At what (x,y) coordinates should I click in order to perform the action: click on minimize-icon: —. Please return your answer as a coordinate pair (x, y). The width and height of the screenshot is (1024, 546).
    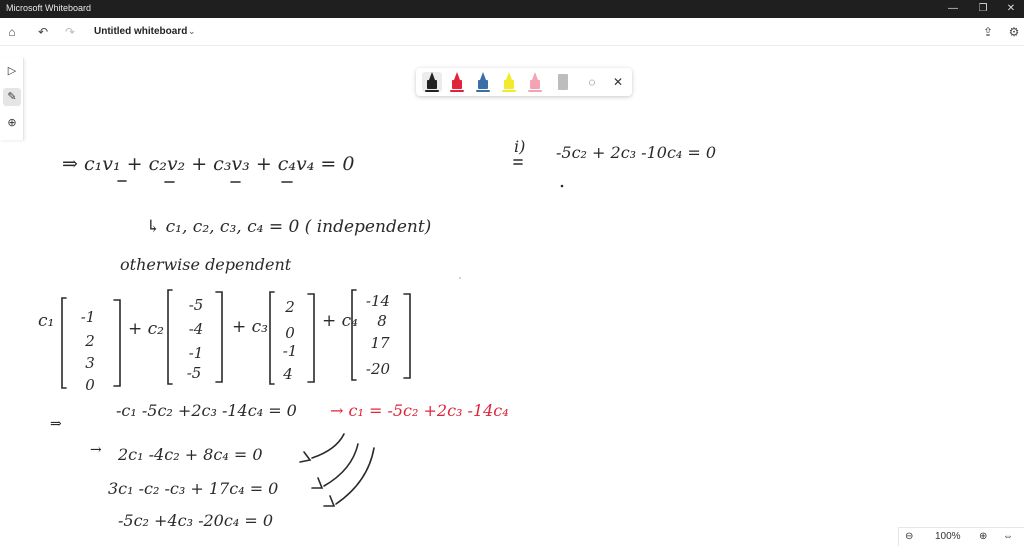
    Looking at the image, I should click on (953, 9).